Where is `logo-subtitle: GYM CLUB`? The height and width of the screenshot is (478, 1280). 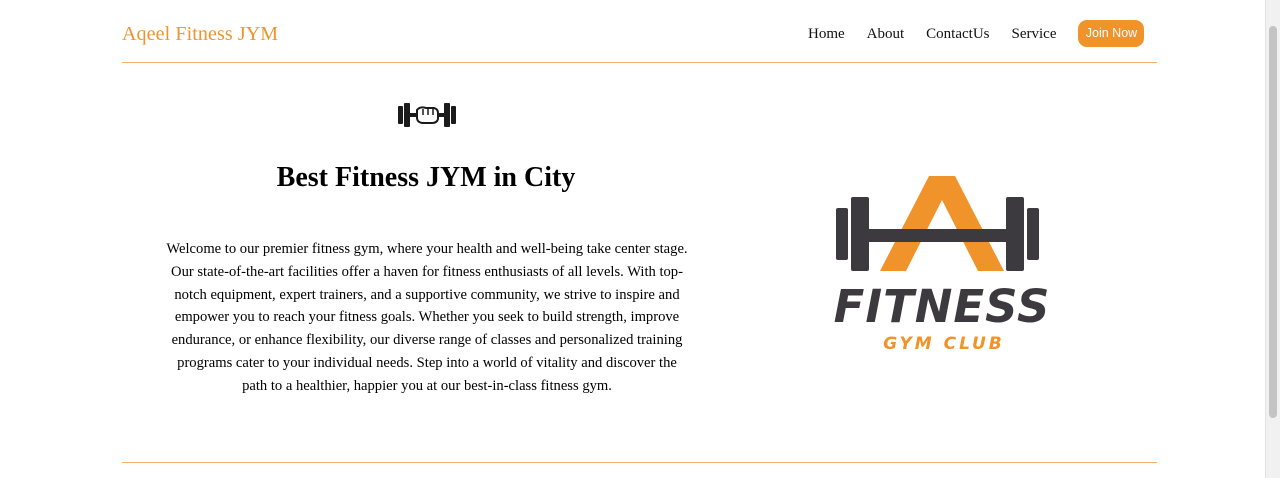 logo-subtitle: GYM CLUB is located at coordinates (944, 344).